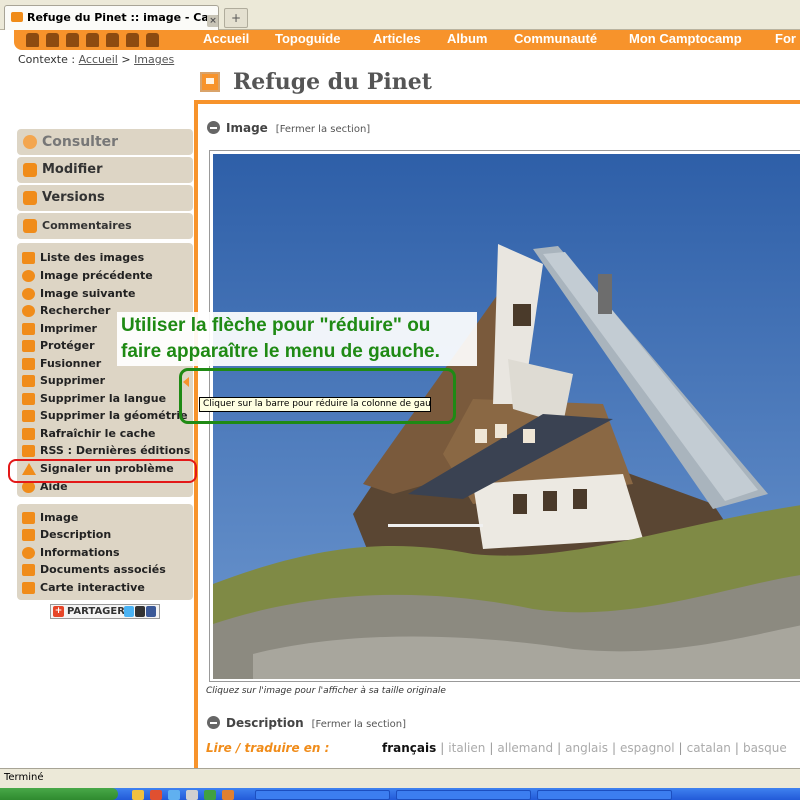 The image size is (800, 800). I want to click on close-tab-icon: ×, so click(212, 21).